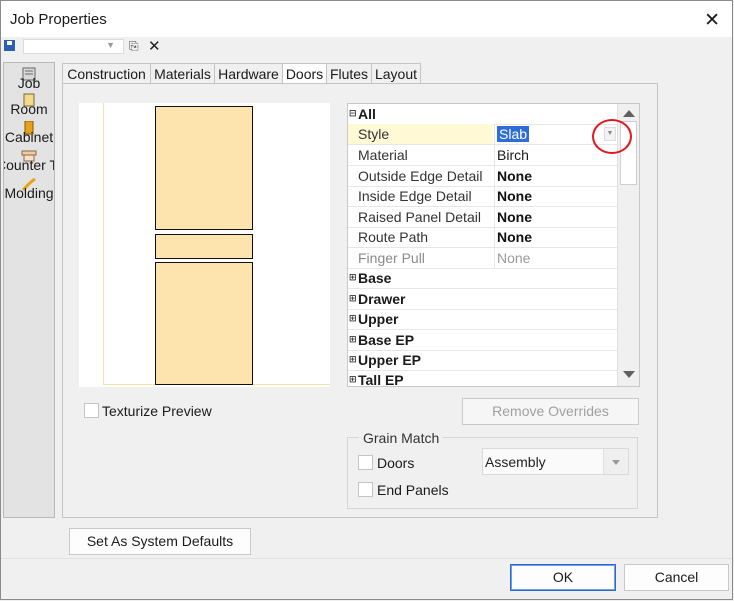  Describe the element at coordinates (204, 168) in the screenshot. I see `door-panel-upper` at that location.